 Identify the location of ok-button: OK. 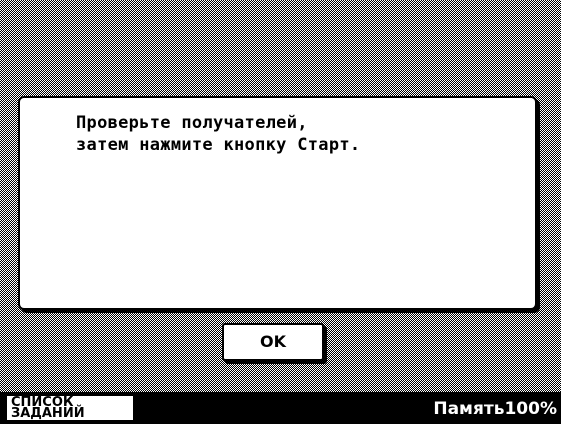
(273, 342).